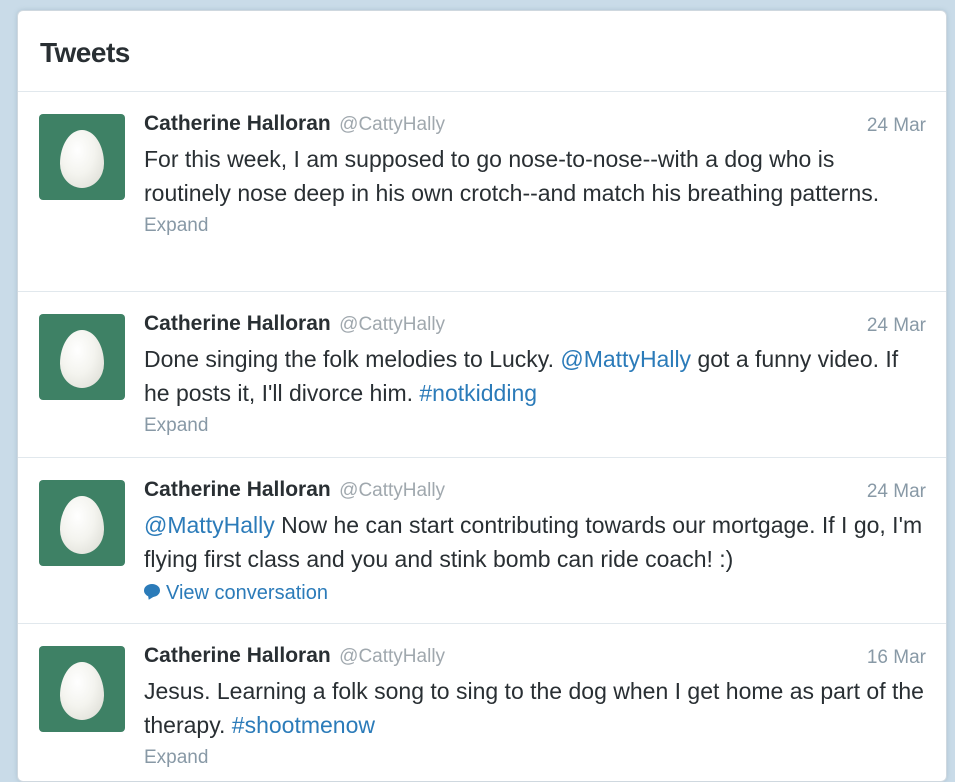  Describe the element at coordinates (85, 52) in the screenshot. I see `page-title: Tweets` at that location.